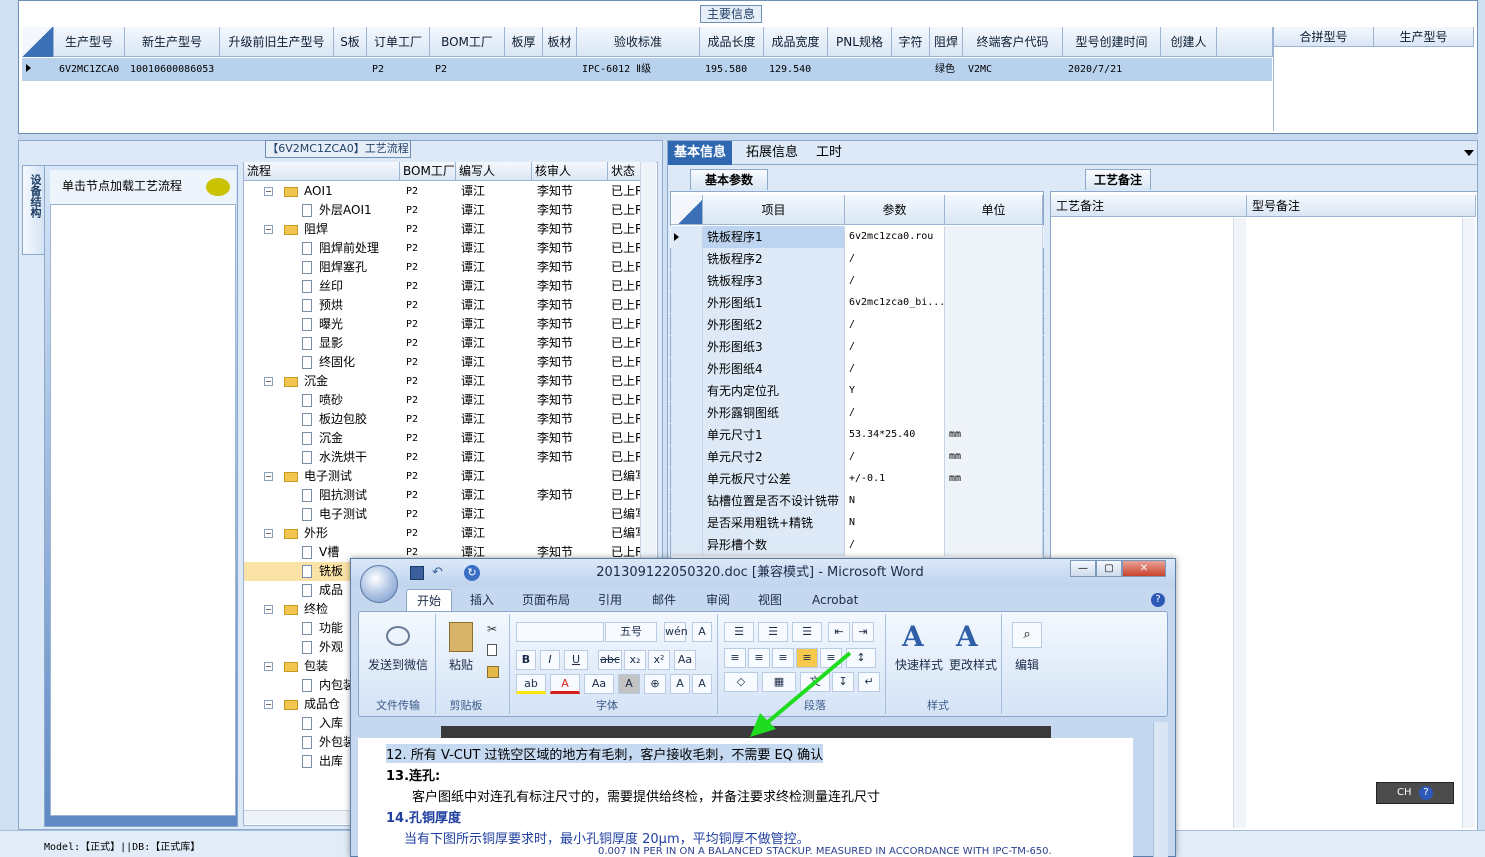  I want to click on subscript-button: x₂, so click(635, 660).